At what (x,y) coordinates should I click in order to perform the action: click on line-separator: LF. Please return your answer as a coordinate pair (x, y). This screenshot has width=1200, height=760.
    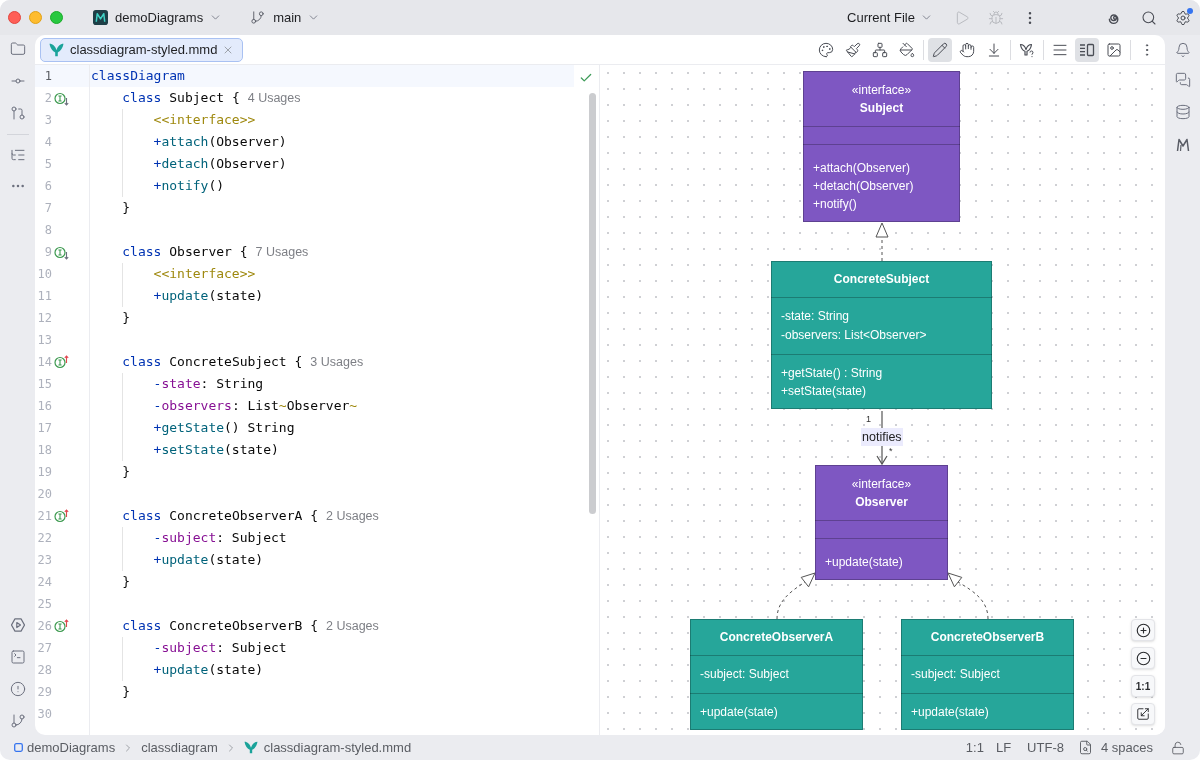
    Looking at the image, I should click on (1003, 747).